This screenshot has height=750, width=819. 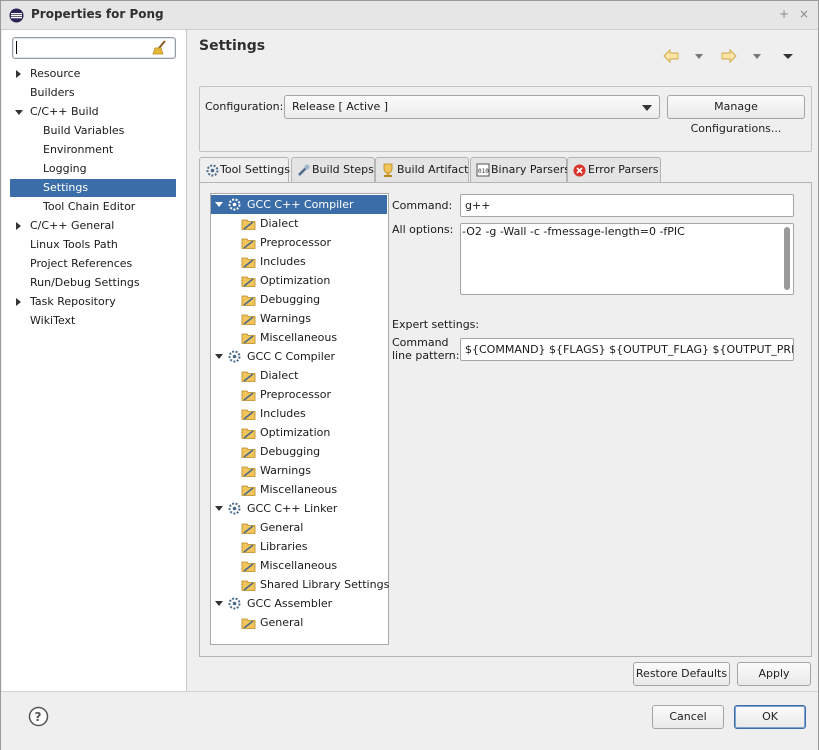 I want to click on sidebar-item-settings: Settings, so click(x=93, y=188).